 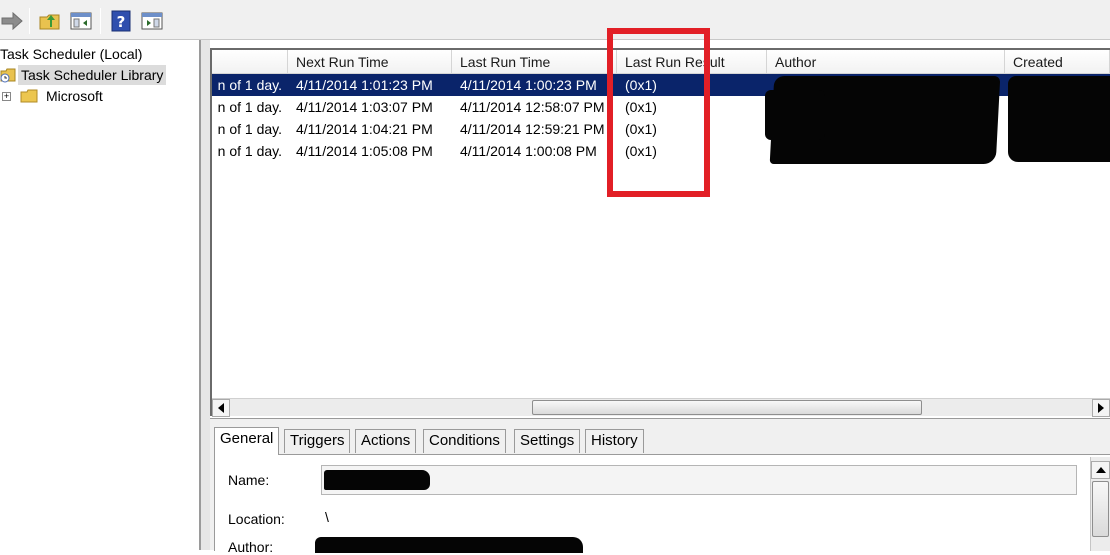 What do you see at coordinates (249, 480) in the screenshot?
I see `name-label: Name:` at bounding box center [249, 480].